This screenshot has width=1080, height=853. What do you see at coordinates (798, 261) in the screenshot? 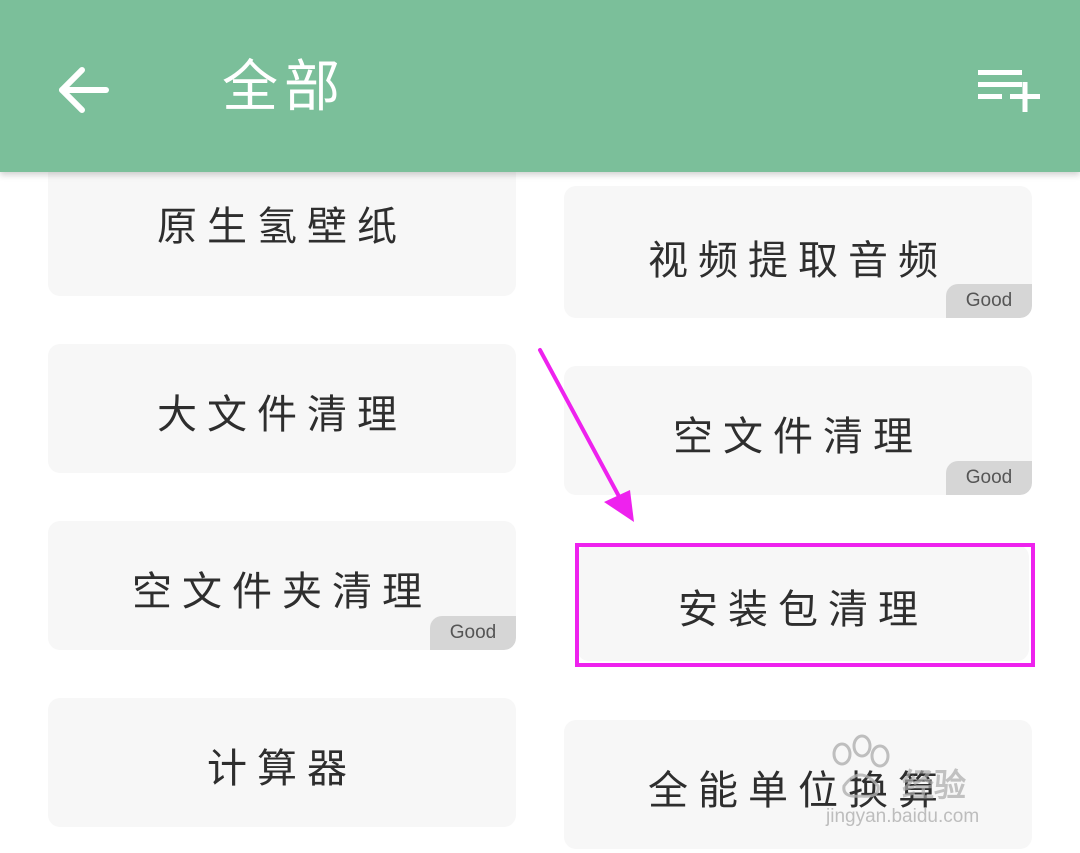
I see `tool-card-label: 视频提取音频` at bounding box center [798, 261].